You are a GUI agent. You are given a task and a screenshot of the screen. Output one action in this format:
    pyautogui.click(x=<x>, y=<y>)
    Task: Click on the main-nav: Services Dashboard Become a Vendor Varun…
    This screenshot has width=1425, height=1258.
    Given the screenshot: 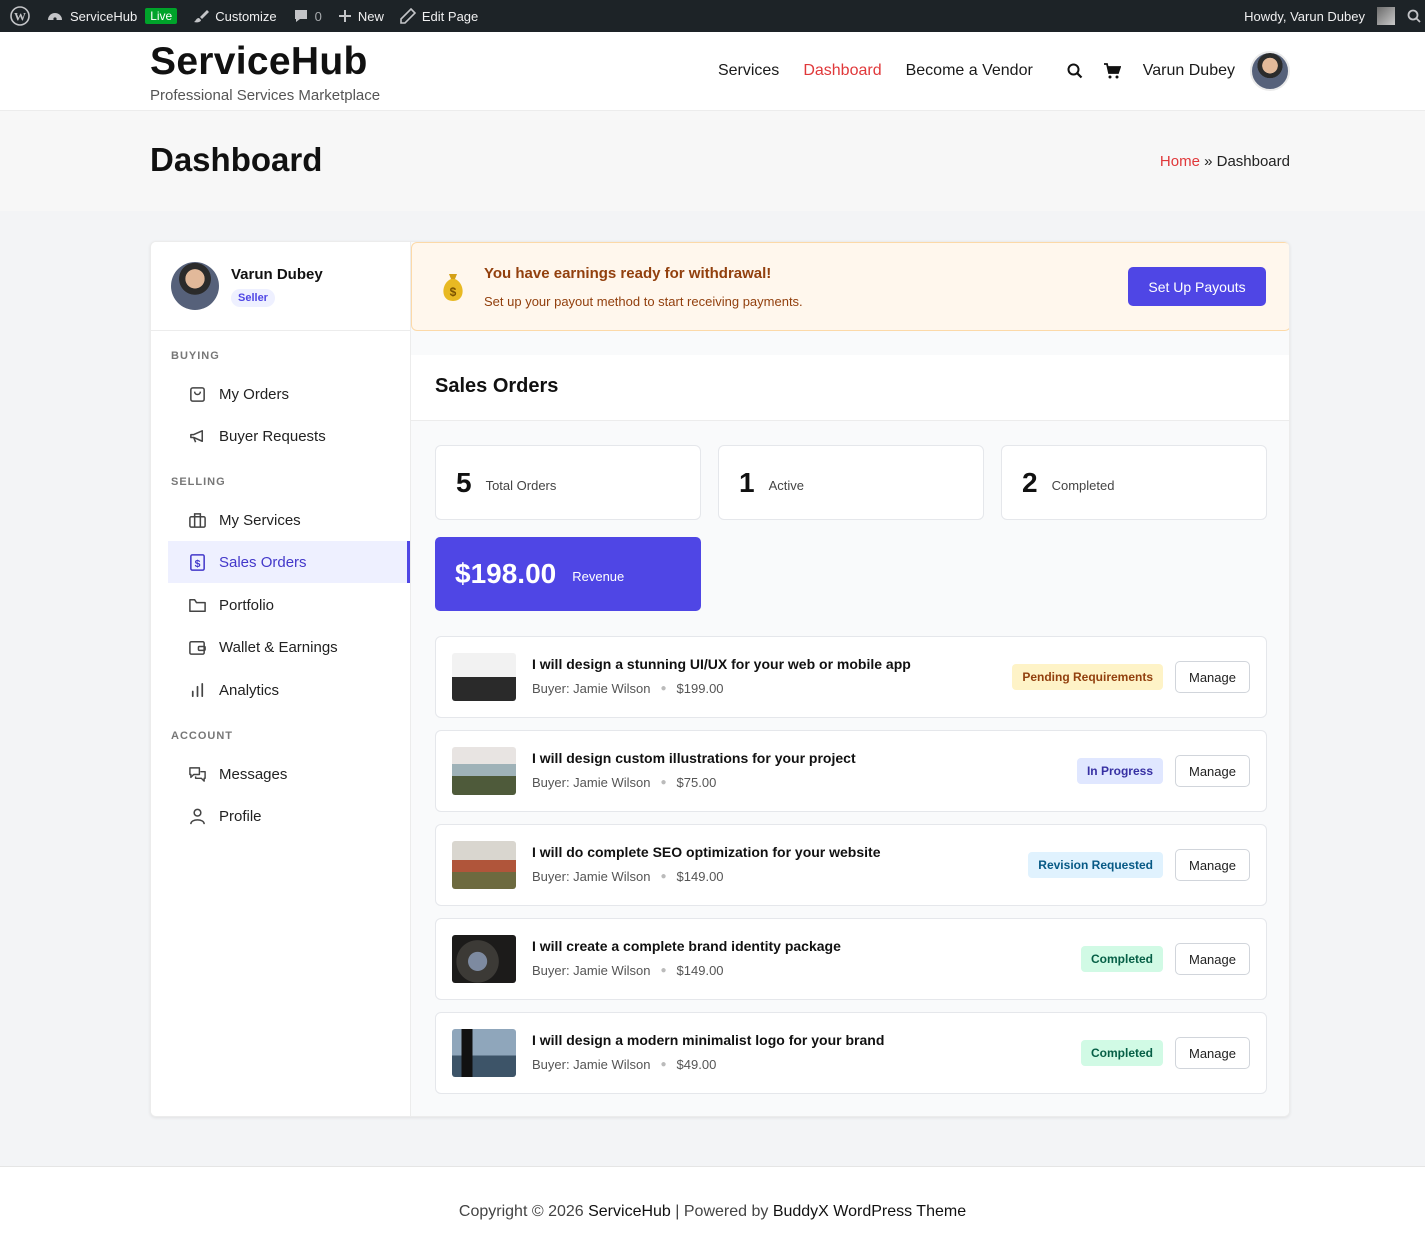 What is the action you would take?
    pyautogui.click(x=992, y=71)
    